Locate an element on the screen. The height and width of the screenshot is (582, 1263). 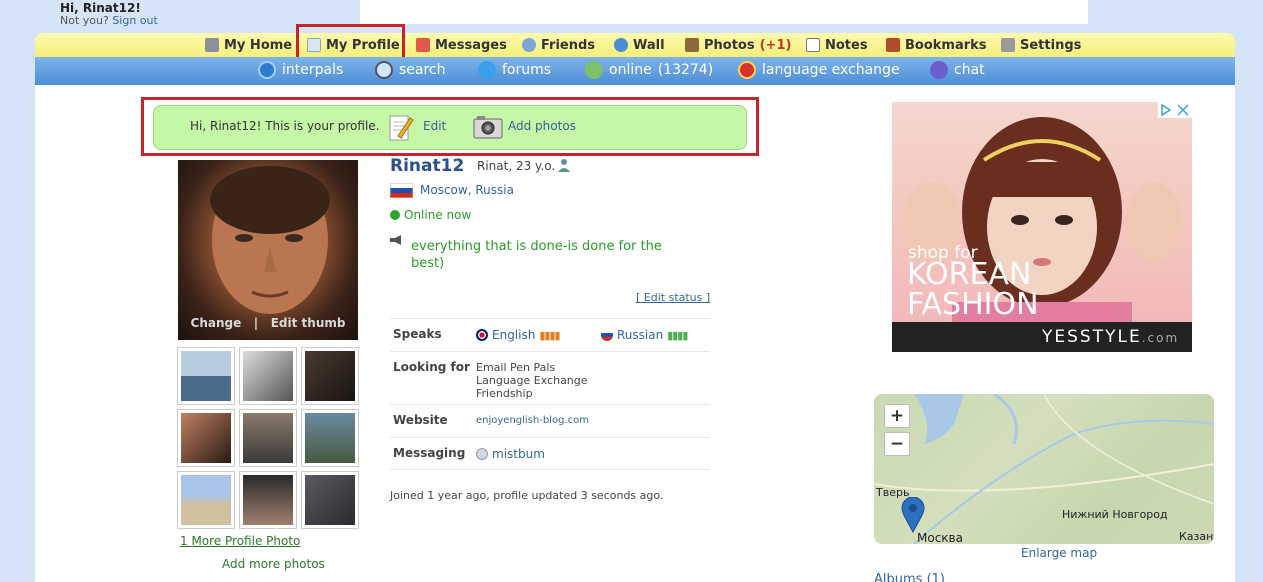
wall-bubble-icon is located at coordinates (621, 45).